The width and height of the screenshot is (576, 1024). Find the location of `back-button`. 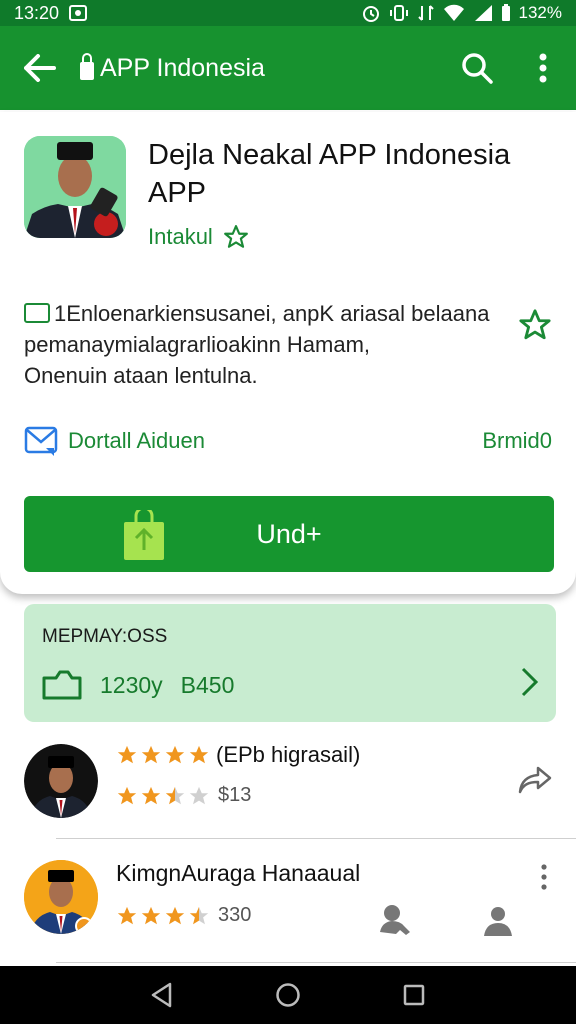

back-button is located at coordinates (40, 68).